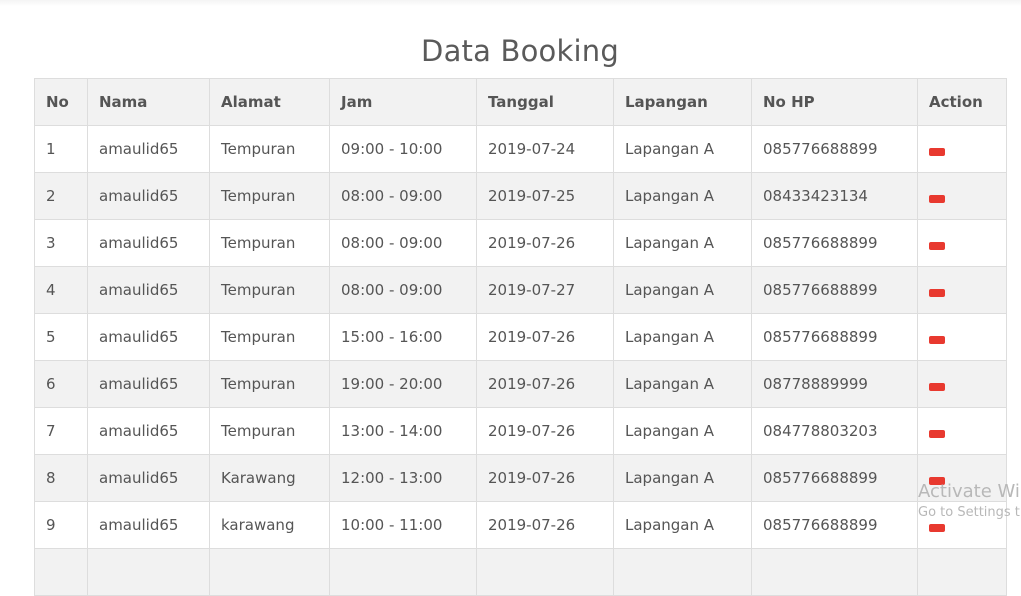 The image size is (1021, 596). I want to click on cell-tanggal: 2019-07-27, so click(545, 290).